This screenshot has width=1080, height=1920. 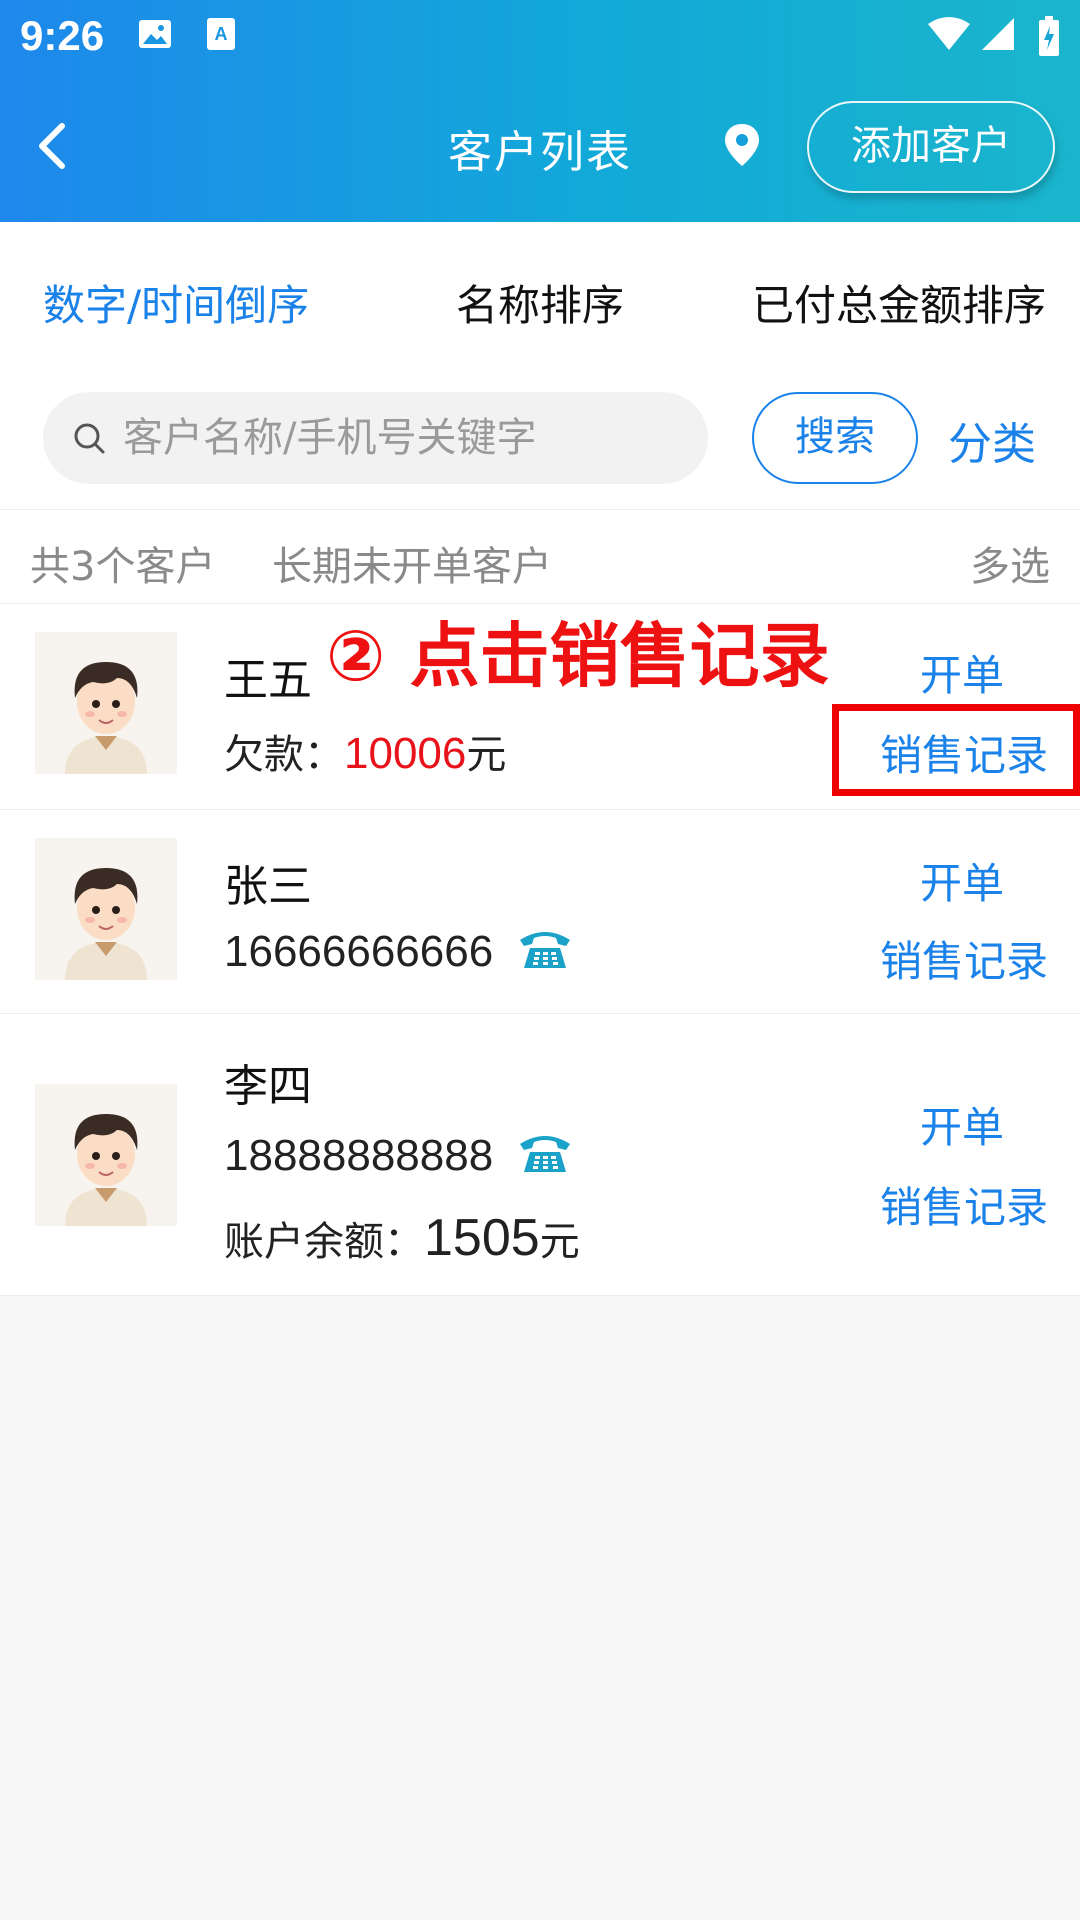 I want to click on sort-bar: 数字/时间倒序 名称排序 已付总金额排序, so click(x=540, y=297).